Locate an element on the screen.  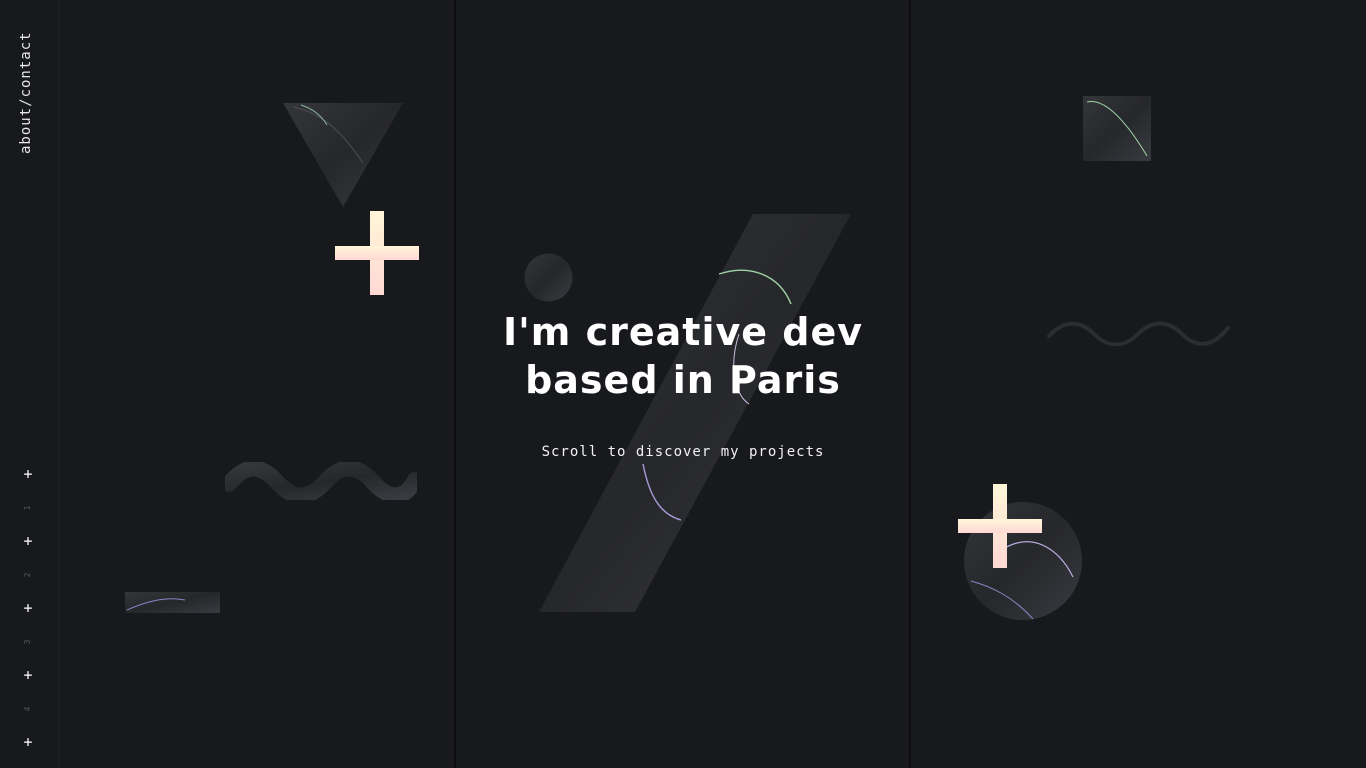
nav-plus-2: + is located at coordinates (28, 608).